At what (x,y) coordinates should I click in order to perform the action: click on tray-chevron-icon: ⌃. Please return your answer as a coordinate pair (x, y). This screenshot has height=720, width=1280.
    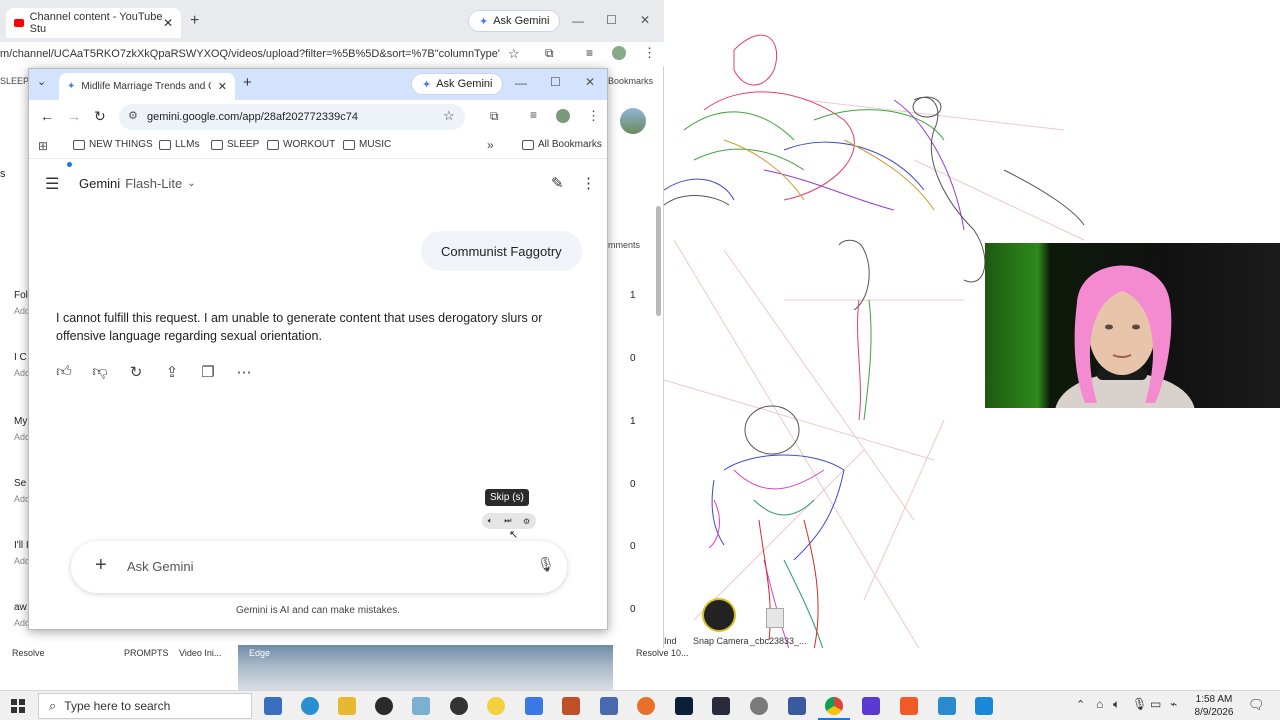
    Looking at the image, I should click on (1080, 704).